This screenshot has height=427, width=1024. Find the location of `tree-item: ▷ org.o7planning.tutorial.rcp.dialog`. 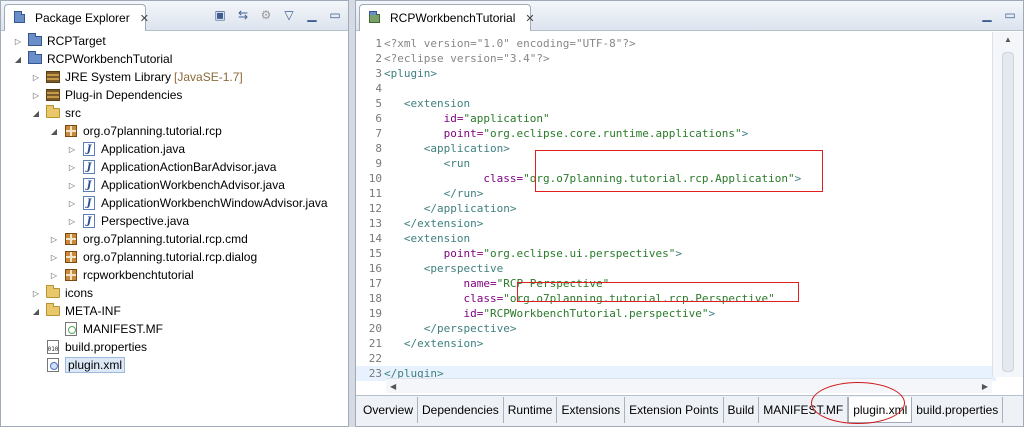

tree-item: ▷ org.o7planning.tutorial.rcp.dialog is located at coordinates (153, 257).